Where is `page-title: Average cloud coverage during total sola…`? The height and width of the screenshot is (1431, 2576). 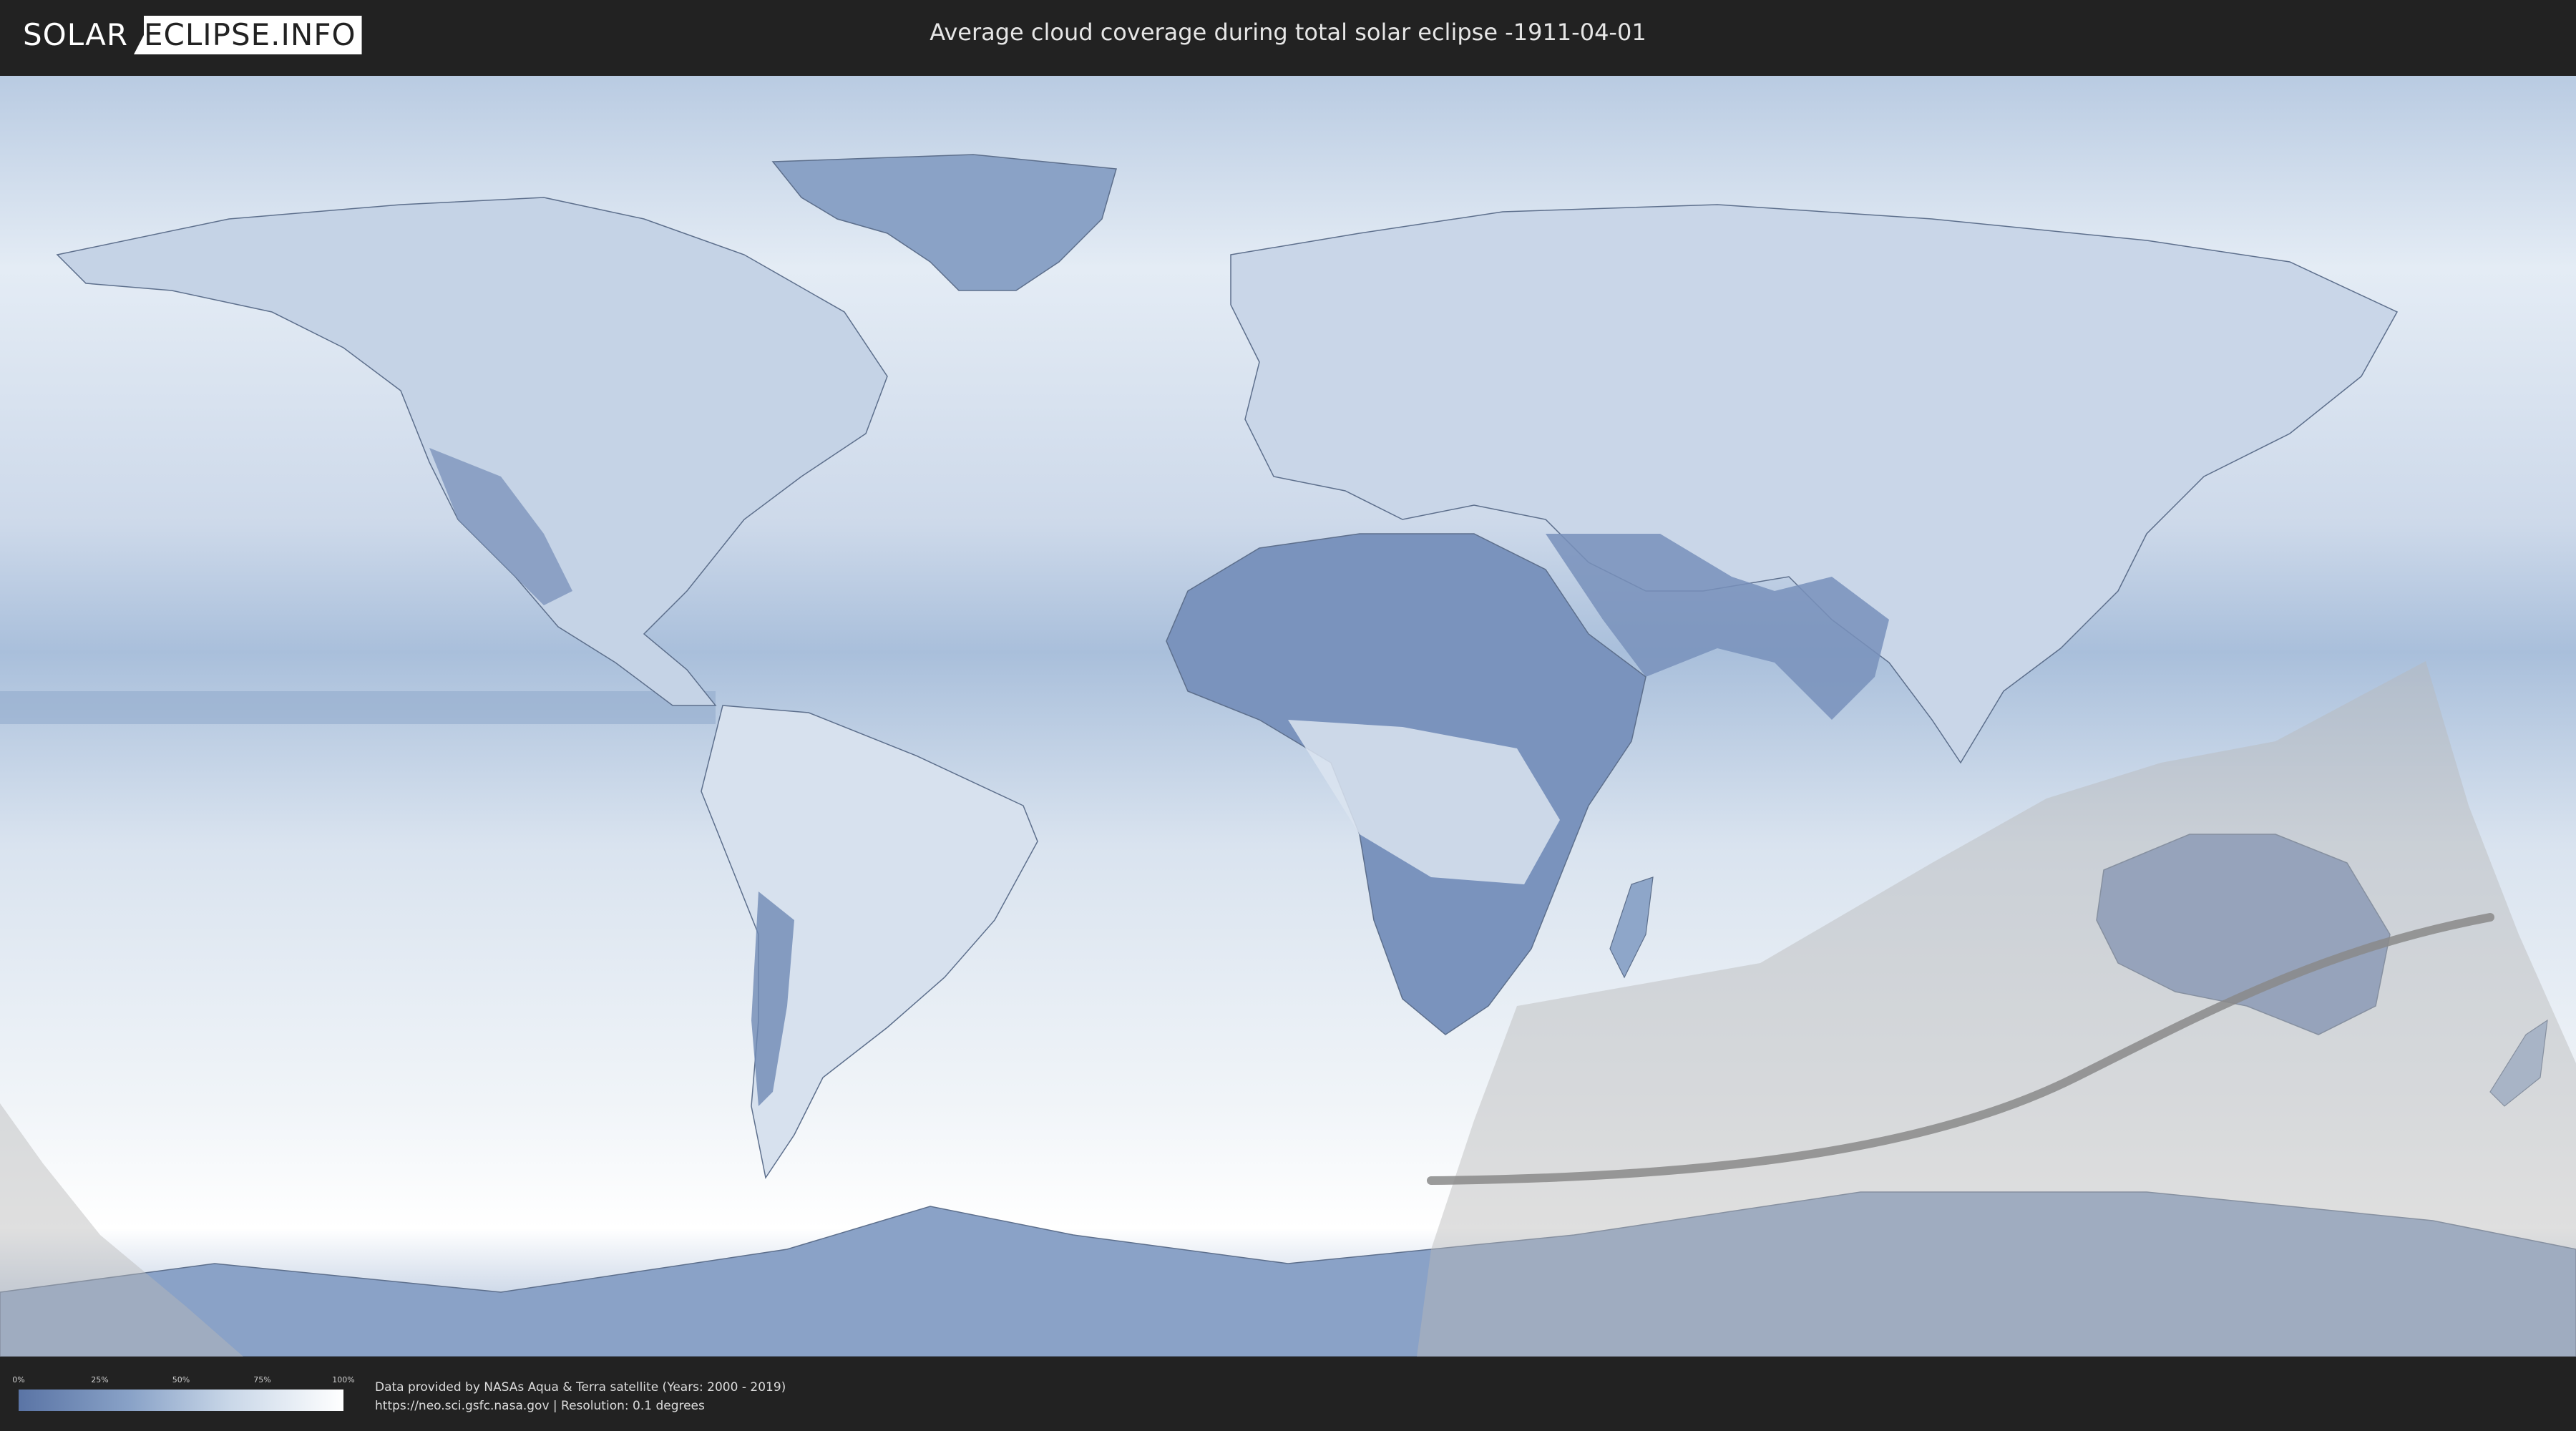
page-title: Average cloud coverage during total sola… is located at coordinates (1288, 32).